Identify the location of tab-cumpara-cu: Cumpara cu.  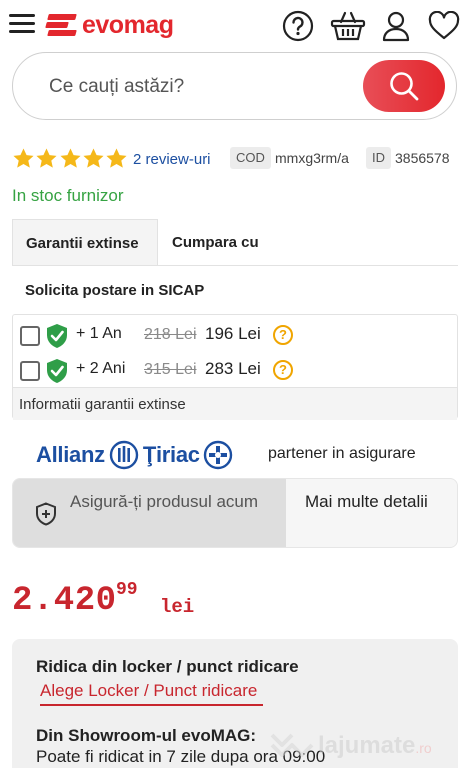
(215, 242).